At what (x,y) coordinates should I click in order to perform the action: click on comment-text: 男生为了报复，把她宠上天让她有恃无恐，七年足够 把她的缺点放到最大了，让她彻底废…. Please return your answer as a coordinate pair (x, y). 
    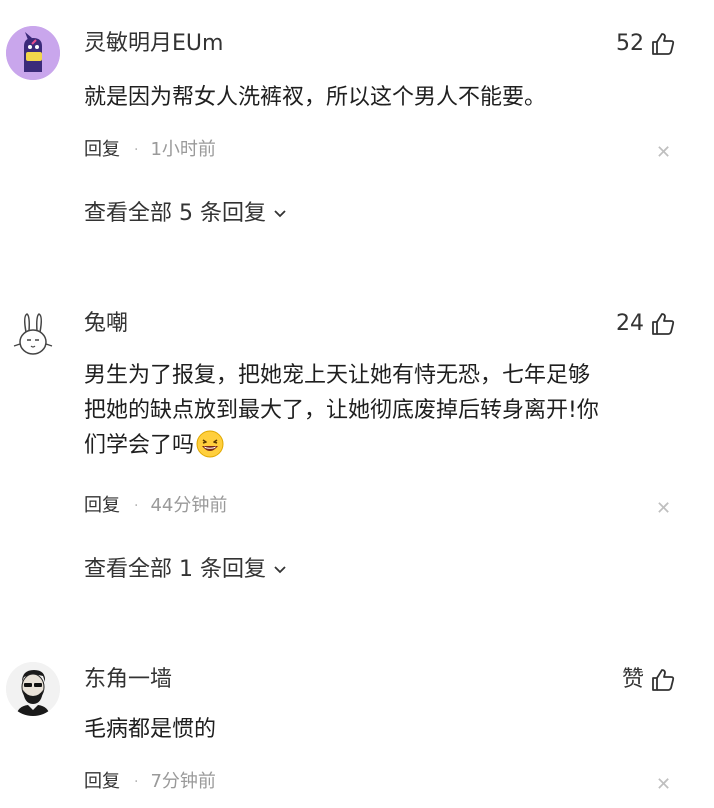
    Looking at the image, I should click on (389, 410).